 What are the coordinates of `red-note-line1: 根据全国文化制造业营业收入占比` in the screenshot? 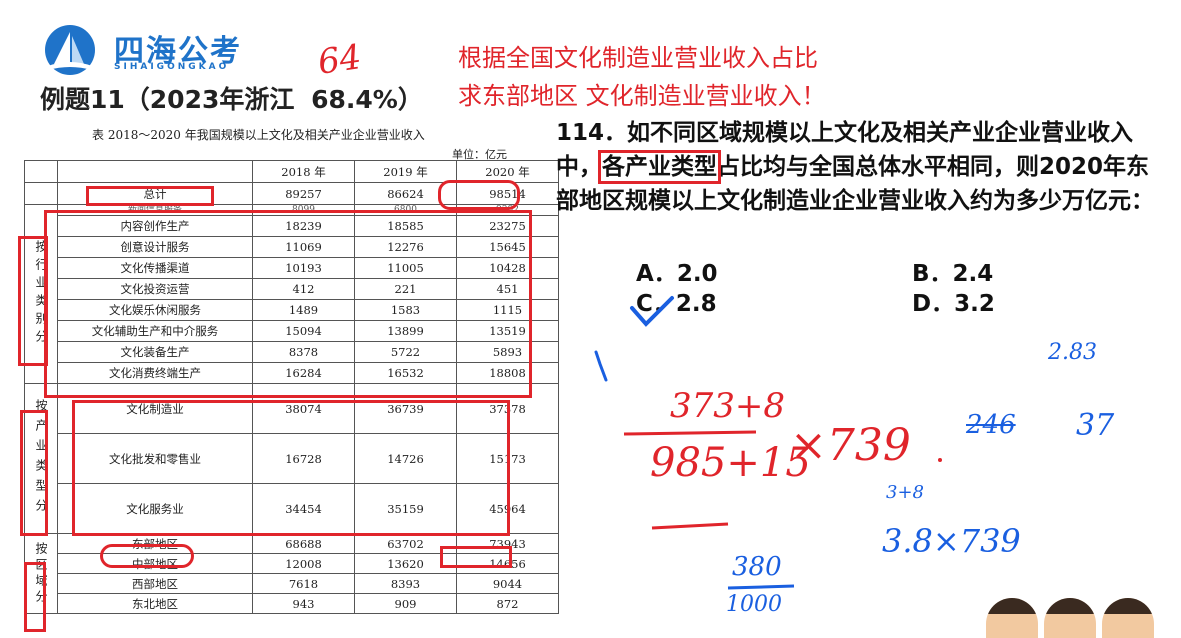 It's located at (638, 58).